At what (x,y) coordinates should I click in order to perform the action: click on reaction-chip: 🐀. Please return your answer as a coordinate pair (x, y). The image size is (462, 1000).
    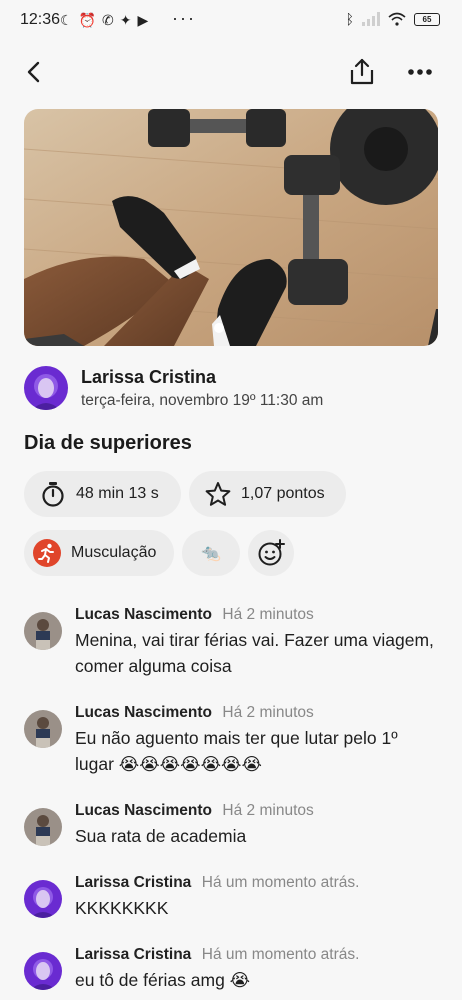
    Looking at the image, I should click on (211, 553).